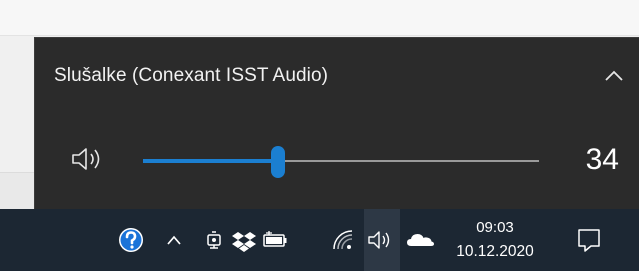 The height and width of the screenshot is (271, 639). What do you see at coordinates (244, 240) in the screenshot?
I see `dropbox-icon` at bounding box center [244, 240].